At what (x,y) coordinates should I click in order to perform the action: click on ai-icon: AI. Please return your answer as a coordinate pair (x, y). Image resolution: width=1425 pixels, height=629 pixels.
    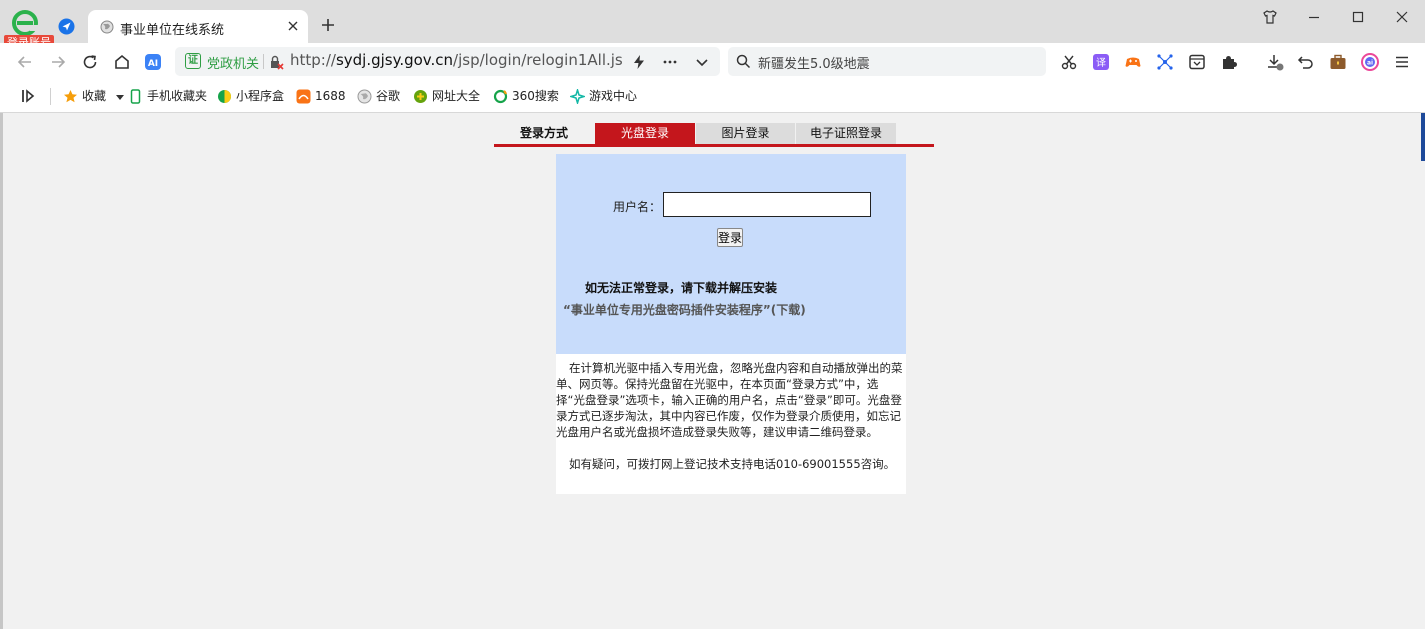
    Looking at the image, I should click on (153, 62).